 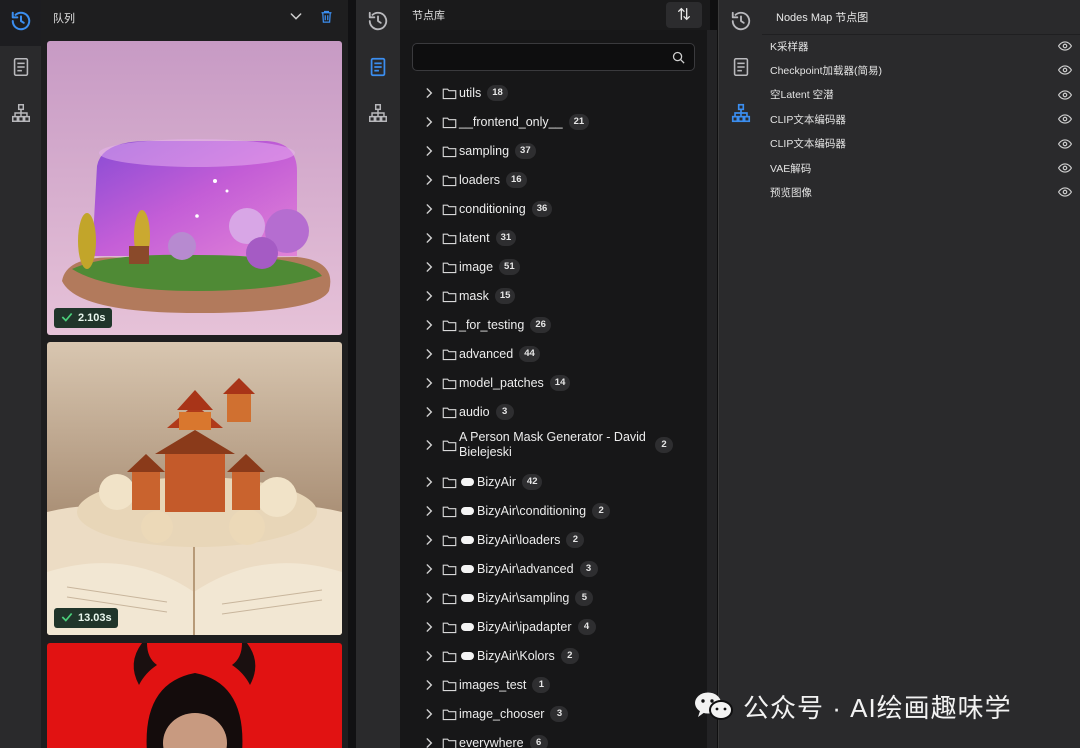 I want to click on tree-folder-item: BizyAir\conditioning 2, so click(x=562, y=511).